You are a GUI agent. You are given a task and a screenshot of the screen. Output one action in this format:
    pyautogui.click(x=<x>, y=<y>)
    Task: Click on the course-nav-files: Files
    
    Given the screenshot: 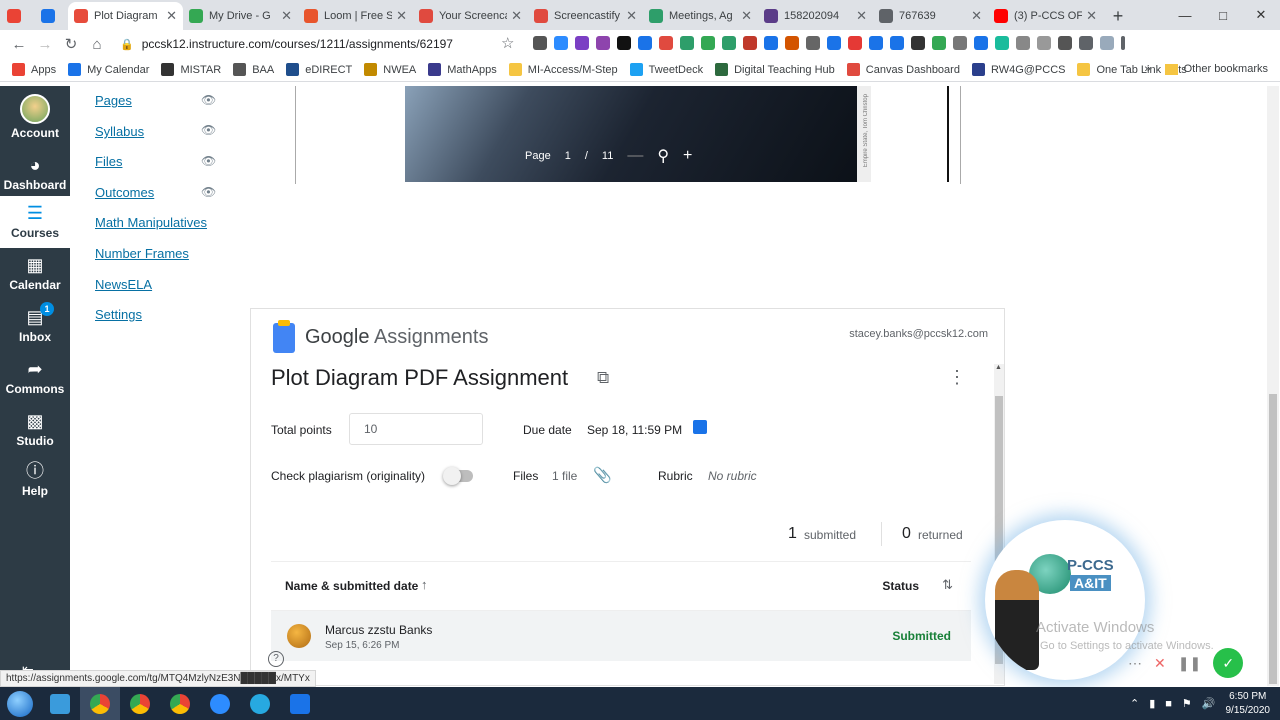 What is the action you would take?
    pyautogui.click(x=108, y=161)
    